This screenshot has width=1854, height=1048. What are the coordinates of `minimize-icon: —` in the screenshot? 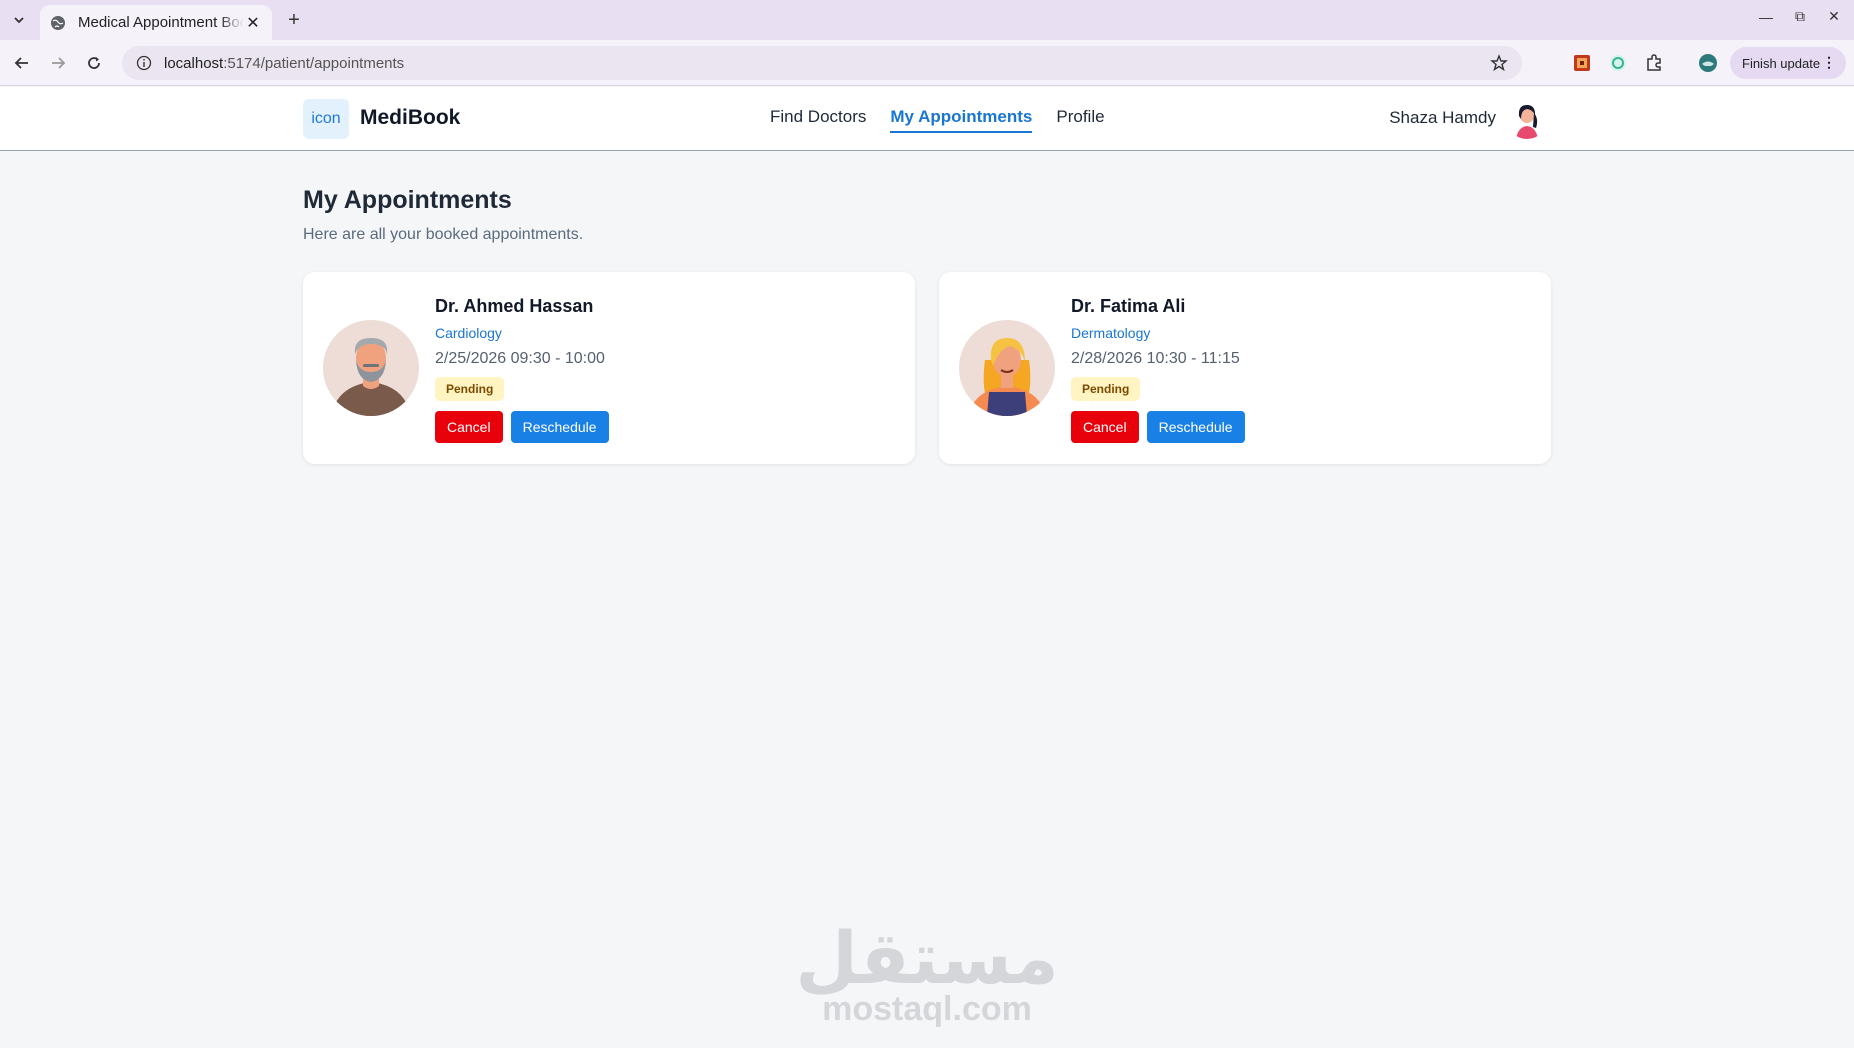 It's located at (1766, 17).